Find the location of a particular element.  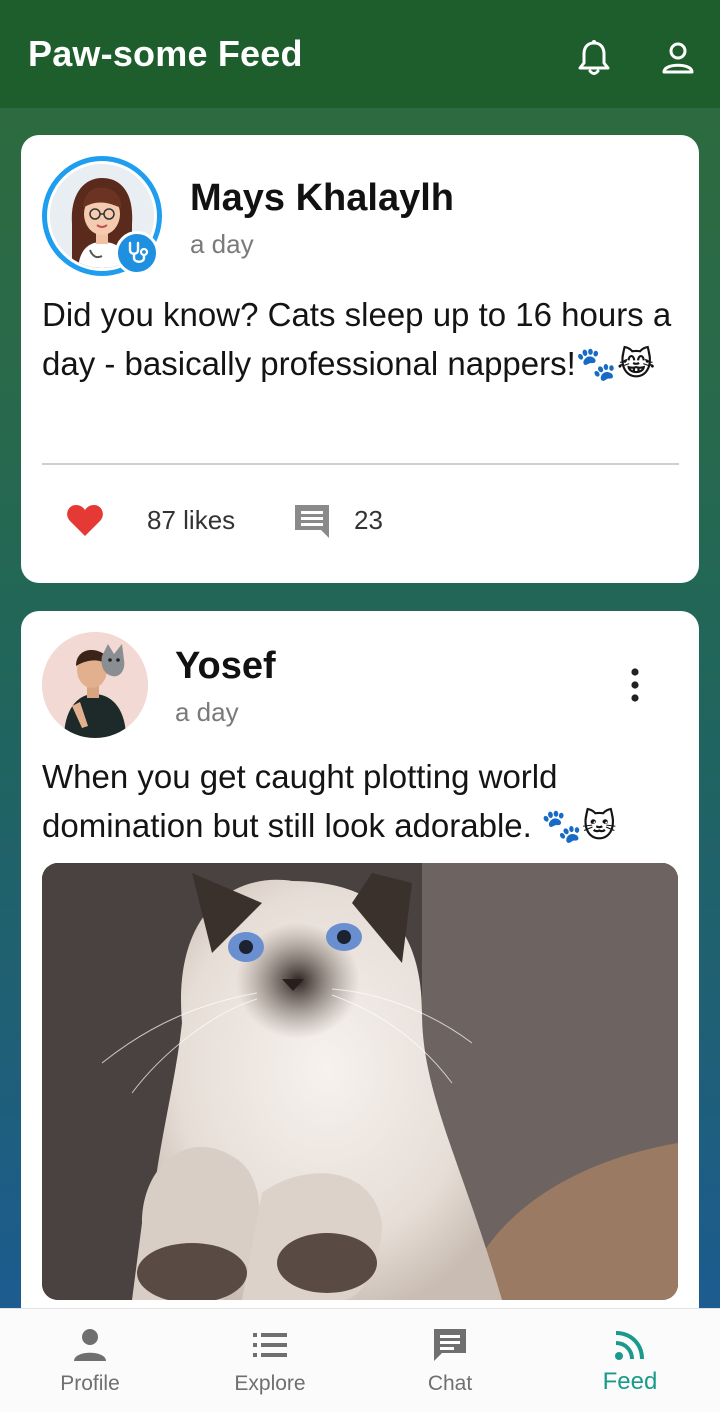

app-bar: Paw-some Feed is located at coordinates (360, 54).